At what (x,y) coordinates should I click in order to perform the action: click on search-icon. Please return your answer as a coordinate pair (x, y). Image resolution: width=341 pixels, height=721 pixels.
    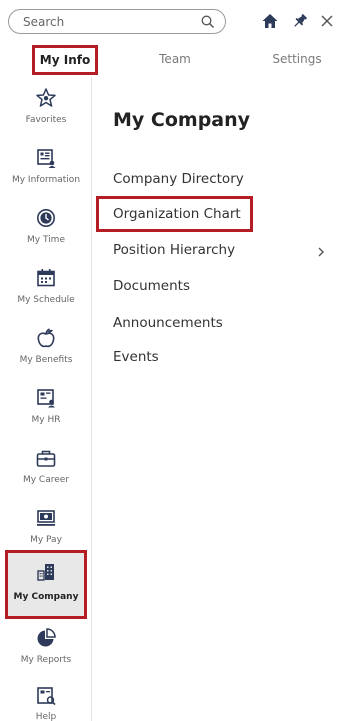
    Looking at the image, I should click on (208, 22).